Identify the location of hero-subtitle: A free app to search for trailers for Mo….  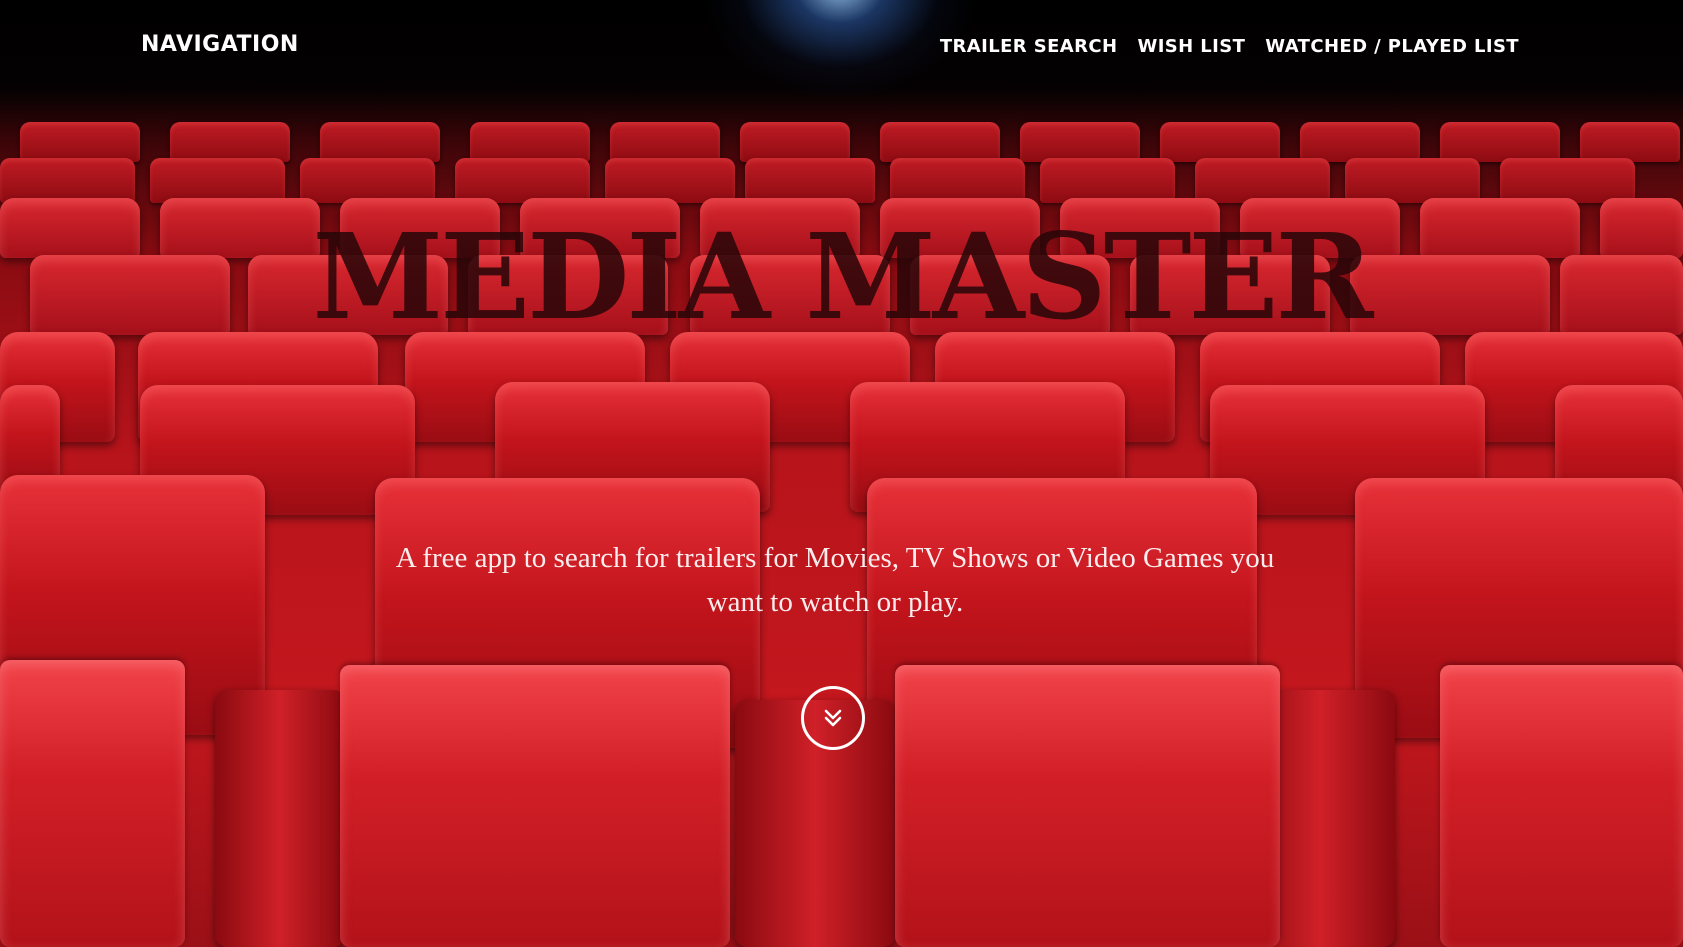
(835, 580).